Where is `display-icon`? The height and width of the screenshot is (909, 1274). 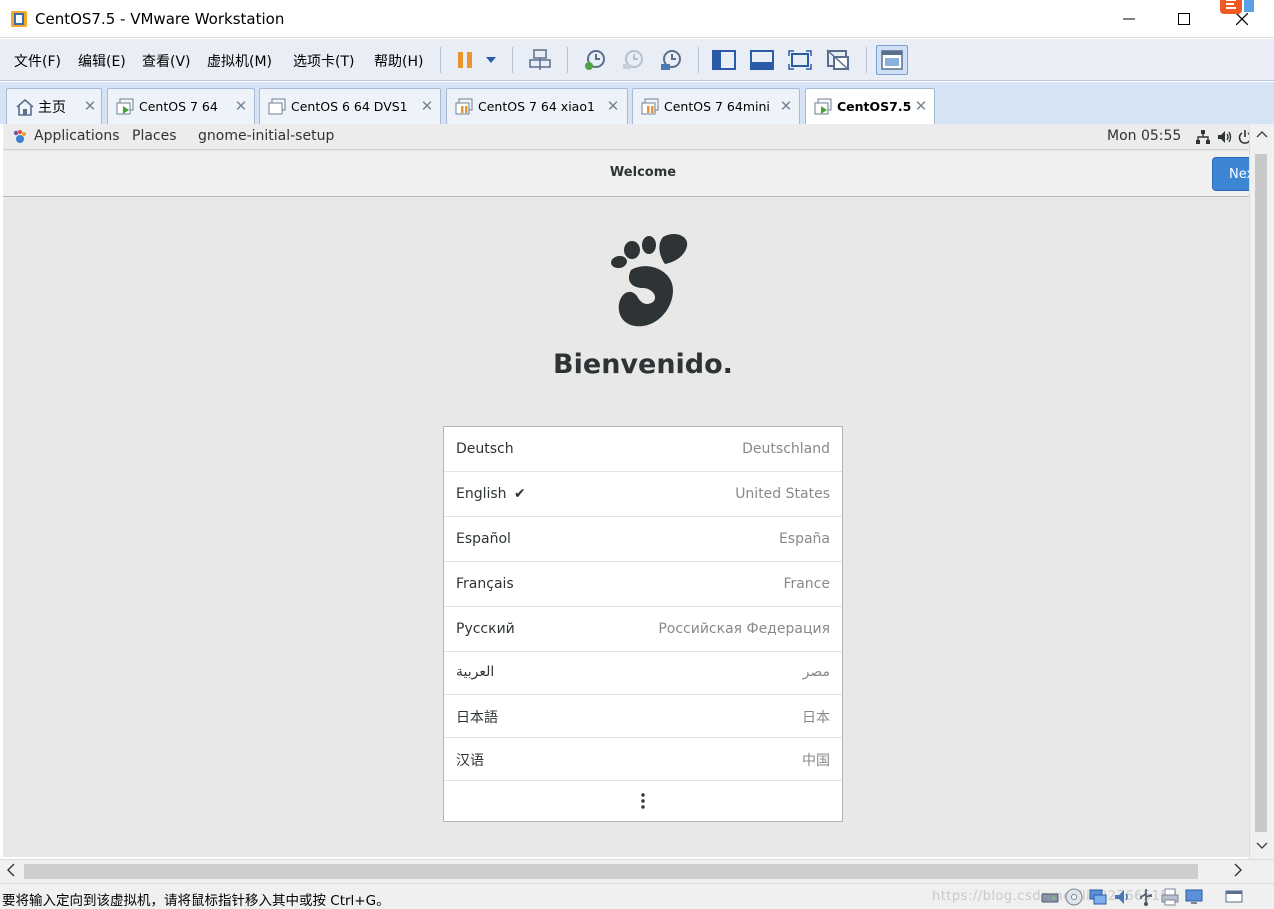
display-icon is located at coordinates (1194, 897).